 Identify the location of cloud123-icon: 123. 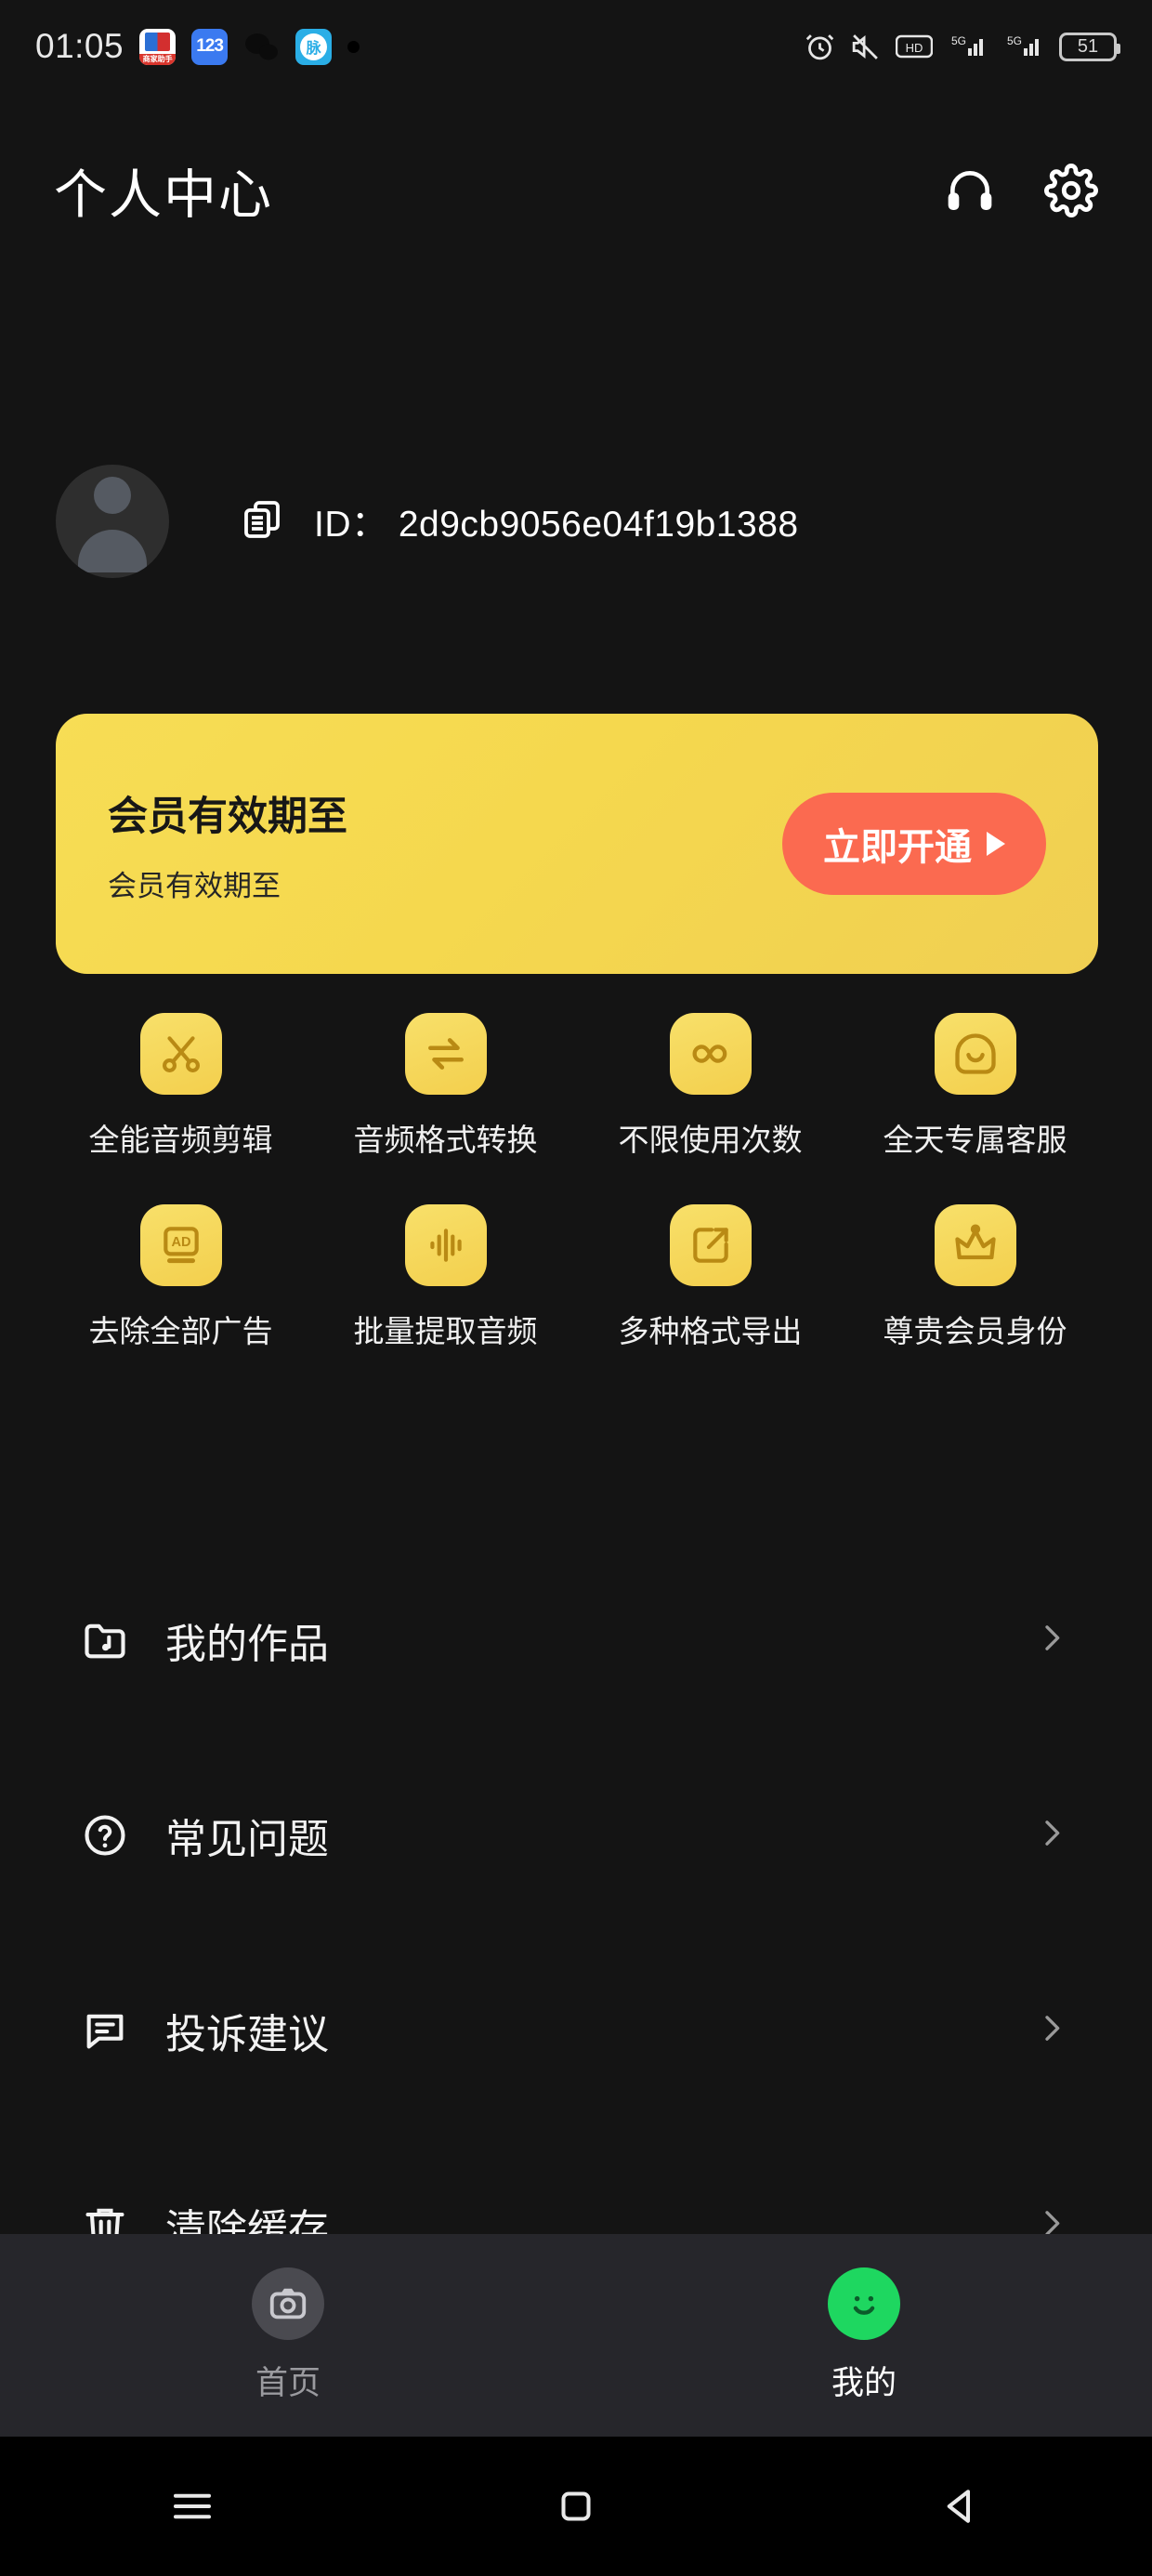
(210, 46).